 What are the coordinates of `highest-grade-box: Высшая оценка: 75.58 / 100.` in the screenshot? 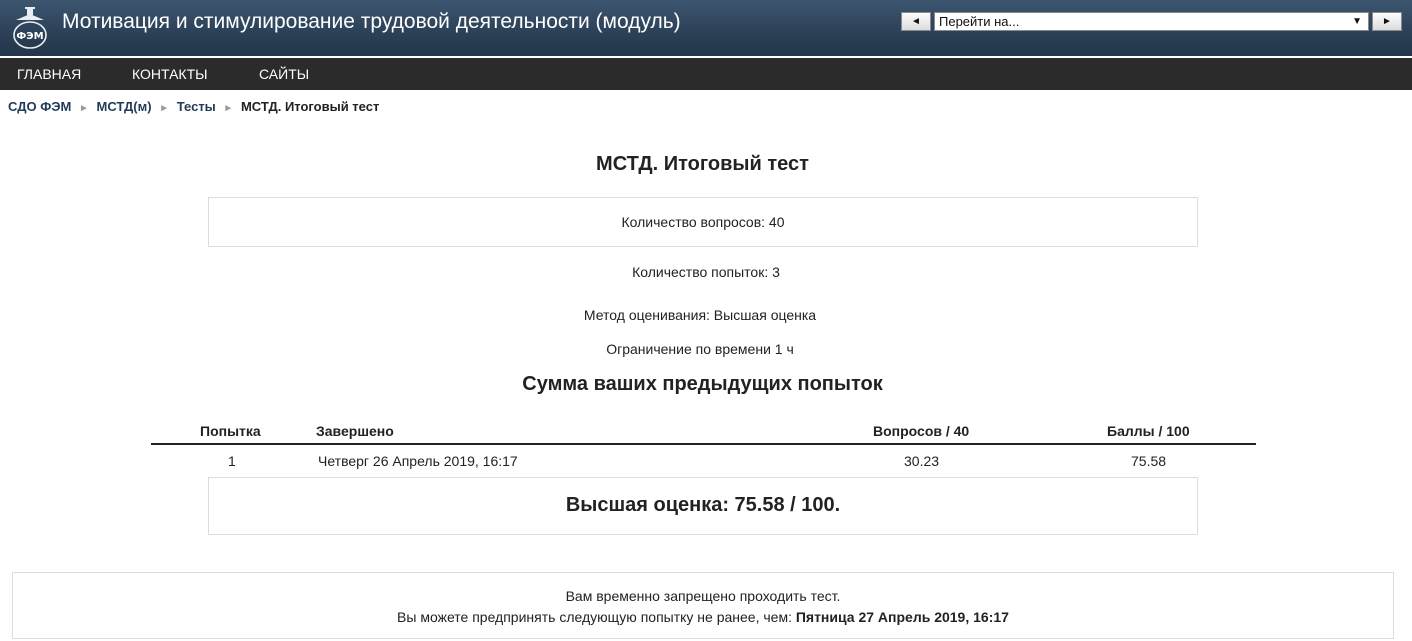 It's located at (703, 506).